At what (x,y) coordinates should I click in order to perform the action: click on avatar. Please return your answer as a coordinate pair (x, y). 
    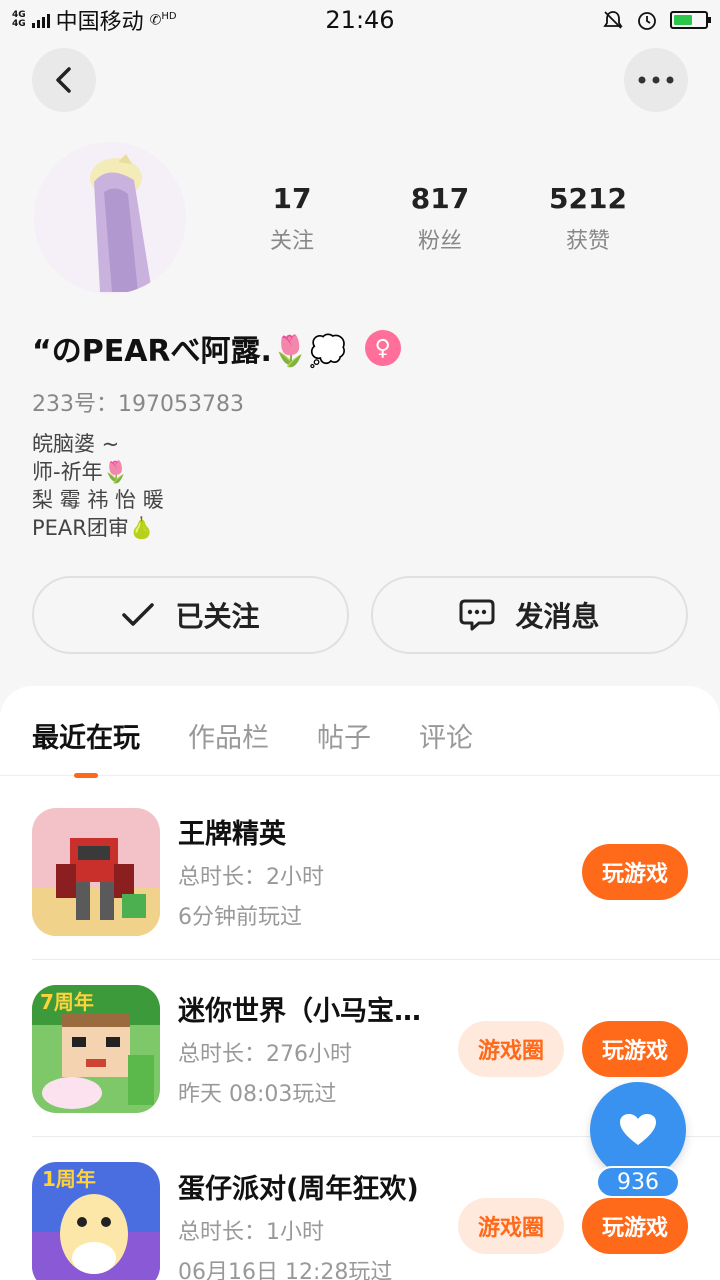
    Looking at the image, I should click on (110, 218).